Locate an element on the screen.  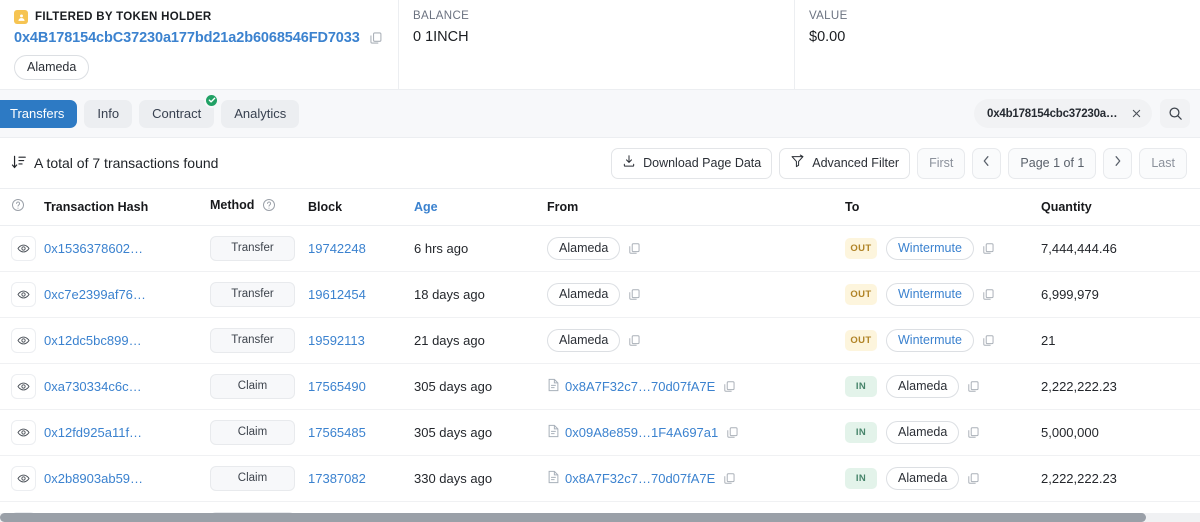
close-icon is located at coordinates (1136, 113).